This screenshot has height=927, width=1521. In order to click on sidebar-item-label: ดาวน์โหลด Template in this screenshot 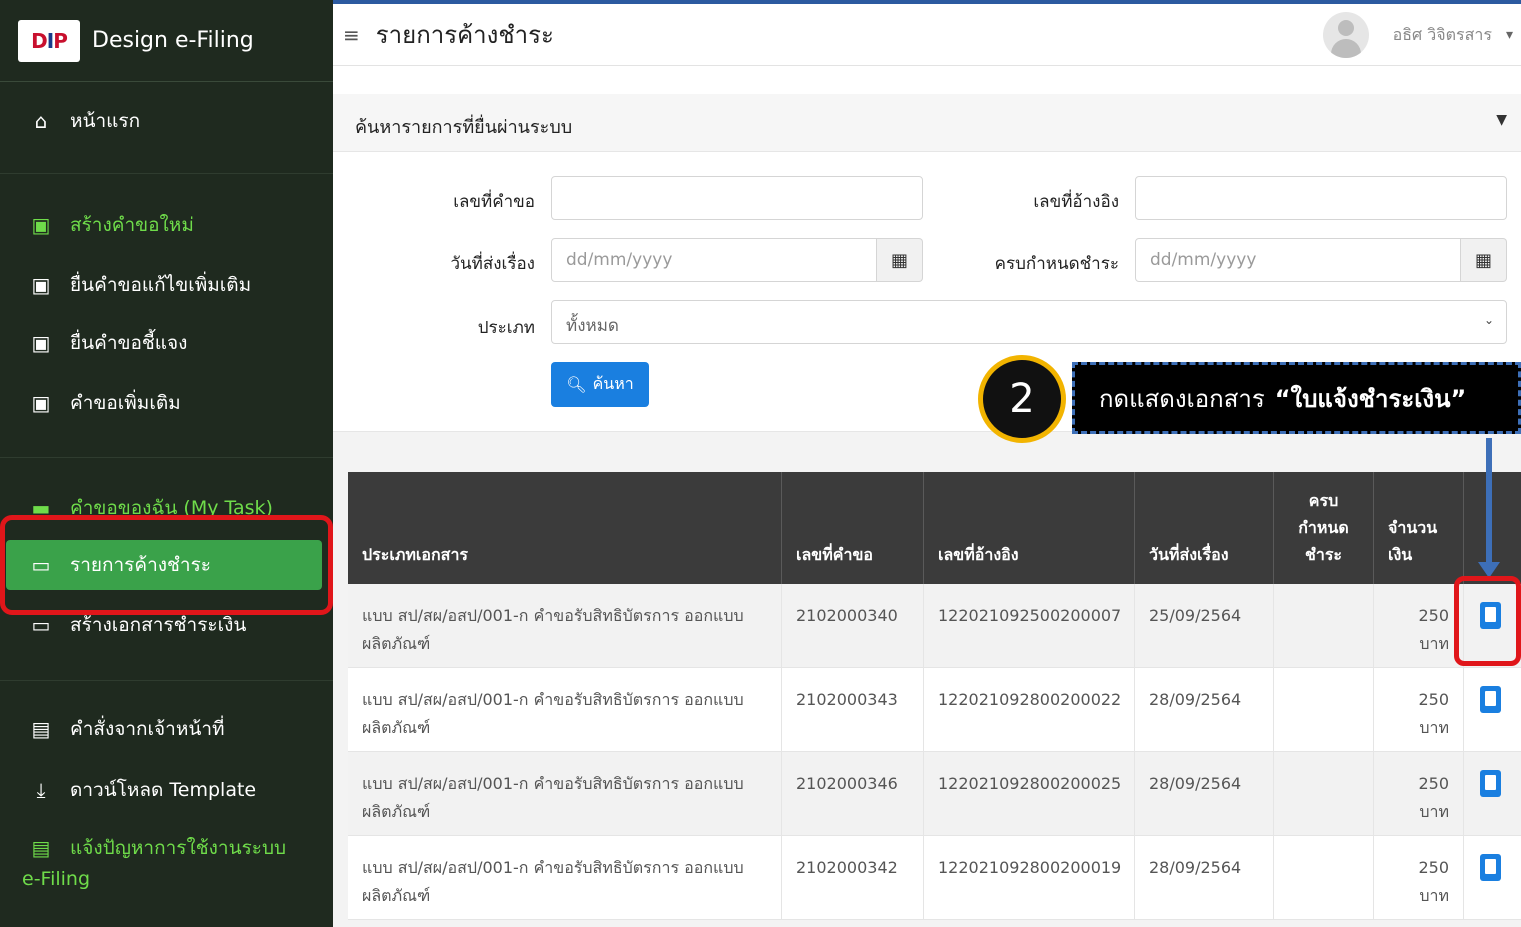, I will do `click(163, 790)`.